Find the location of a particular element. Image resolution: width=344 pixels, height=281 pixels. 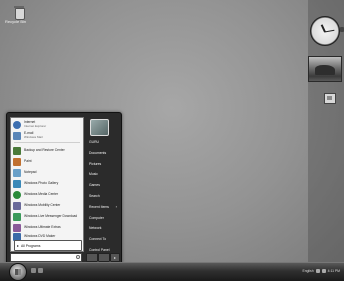

volume-icon is located at coordinates (323, 271).